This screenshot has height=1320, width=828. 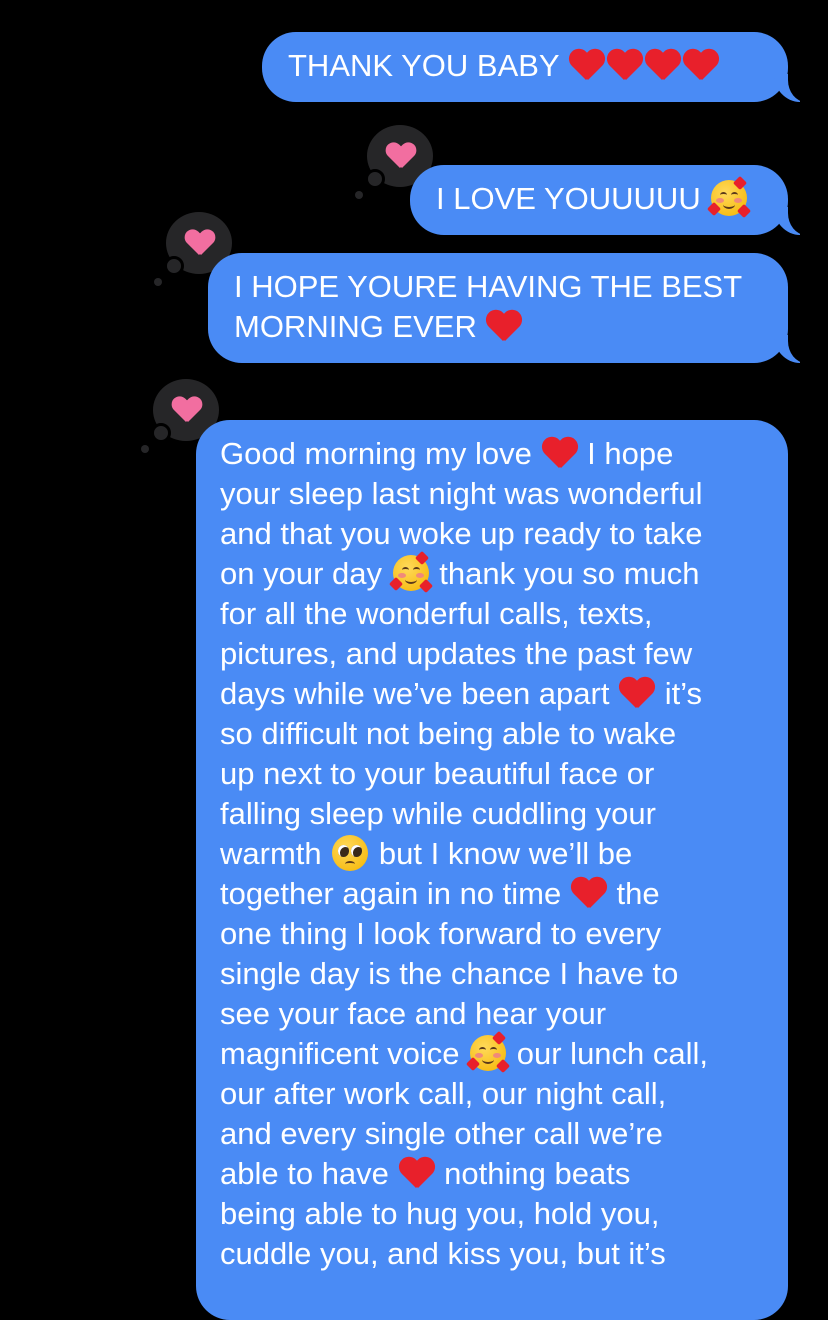 What do you see at coordinates (525, 66) in the screenshot?
I see `message-text: THANK YOU BABY` at bounding box center [525, 66].